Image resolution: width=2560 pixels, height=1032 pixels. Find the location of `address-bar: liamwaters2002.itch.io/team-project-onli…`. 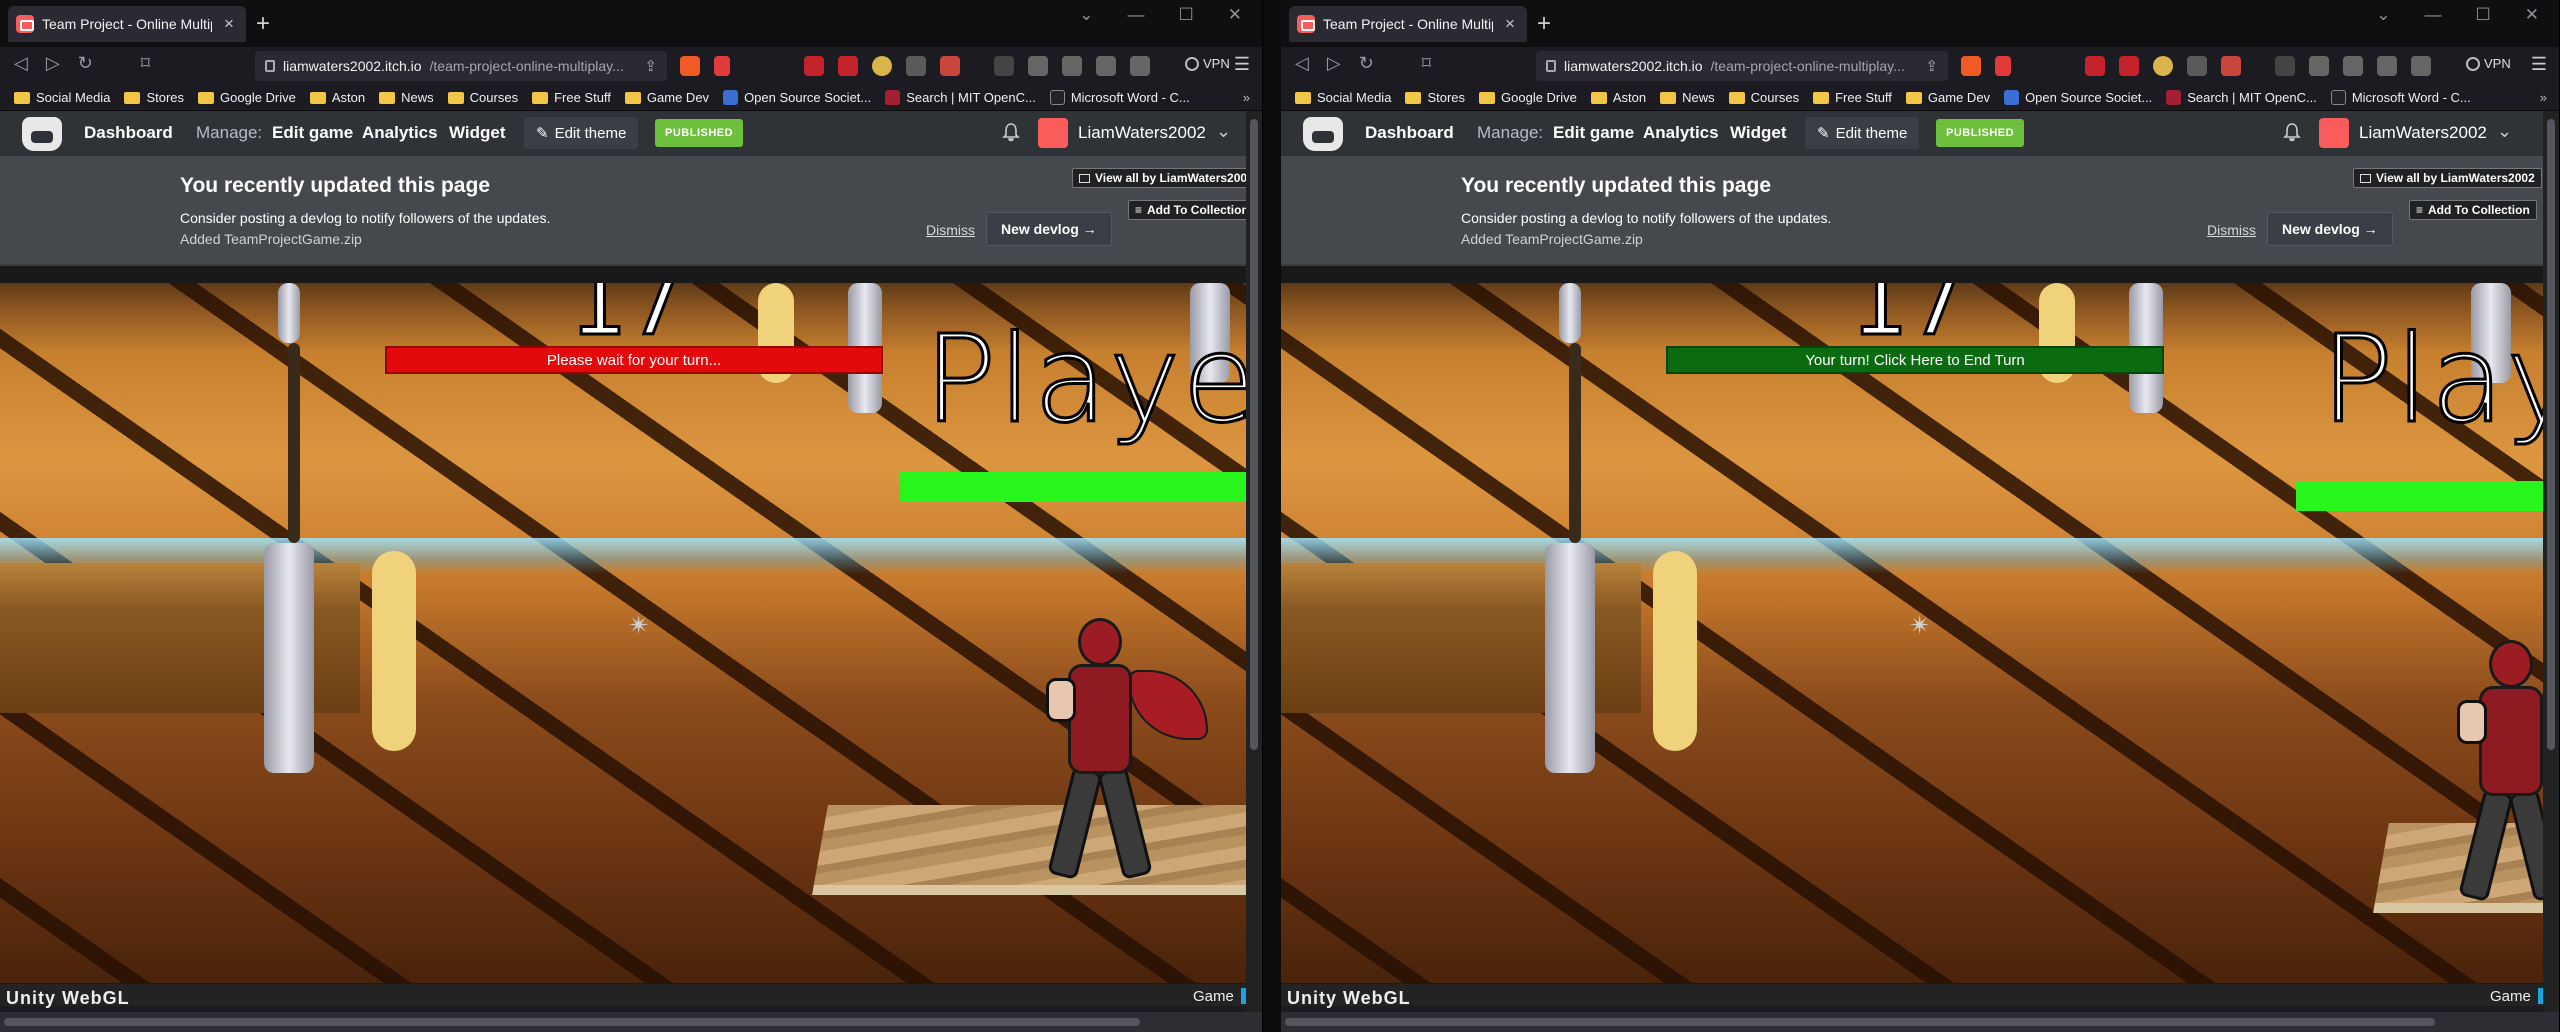

address-bar: liamwaters2002.itch.io/team-project-onli… is located at coordinates (461, 66).